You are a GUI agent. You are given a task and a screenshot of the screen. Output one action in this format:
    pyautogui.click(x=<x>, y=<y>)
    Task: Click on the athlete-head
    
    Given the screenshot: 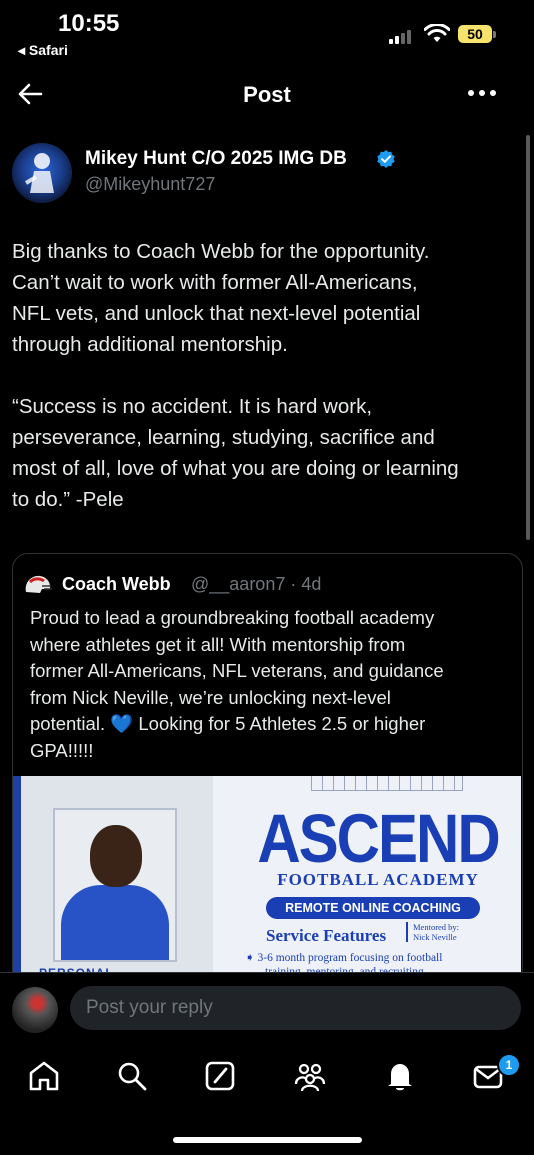 What is the action you would take?
    pyautogui.click(x=116, y=856)
    